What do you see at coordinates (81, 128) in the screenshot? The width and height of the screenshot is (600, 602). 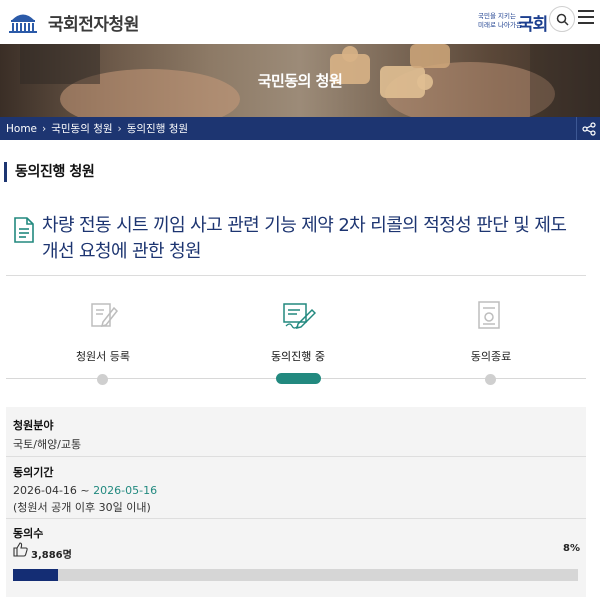 I see `breadcrumb-public-petition: 국민동의 청원` at bounding box center [81, 128].